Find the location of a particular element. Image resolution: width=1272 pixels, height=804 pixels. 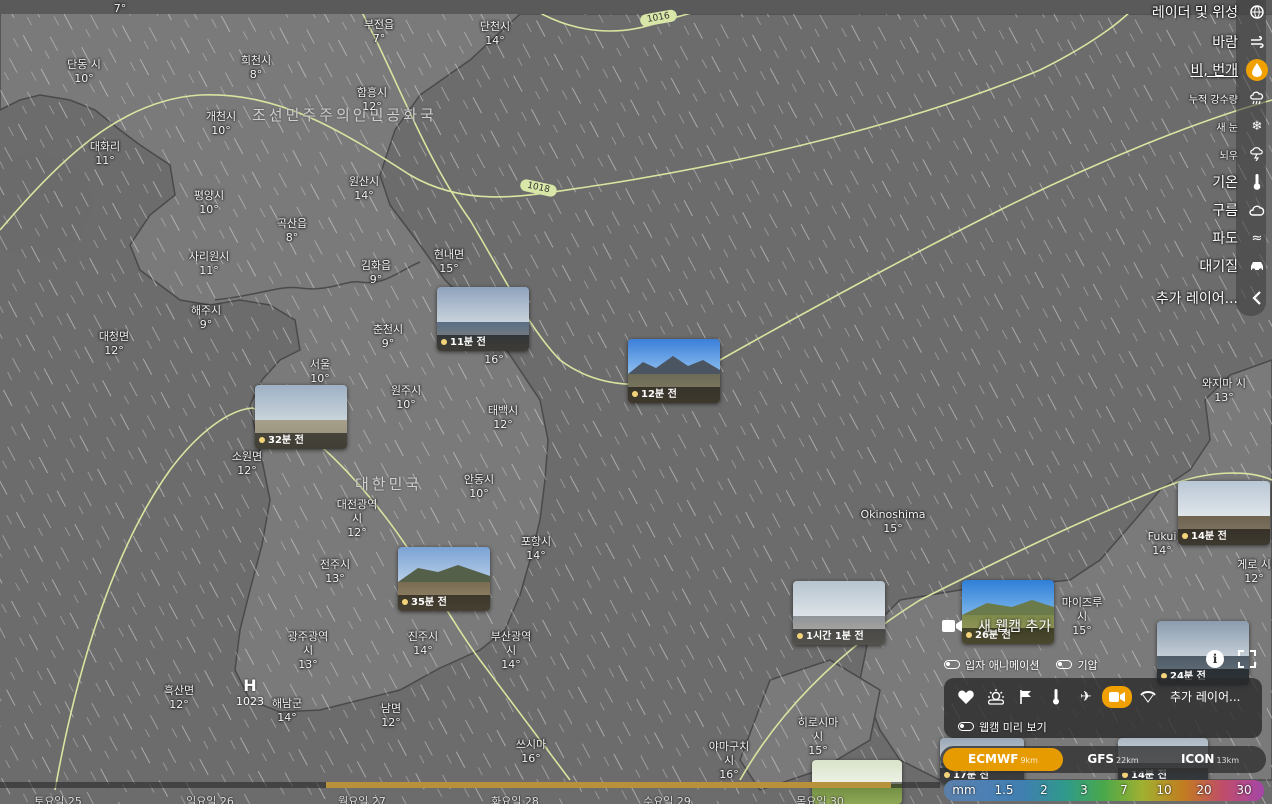

cloud-icon is located at coordinates (1257, 210).